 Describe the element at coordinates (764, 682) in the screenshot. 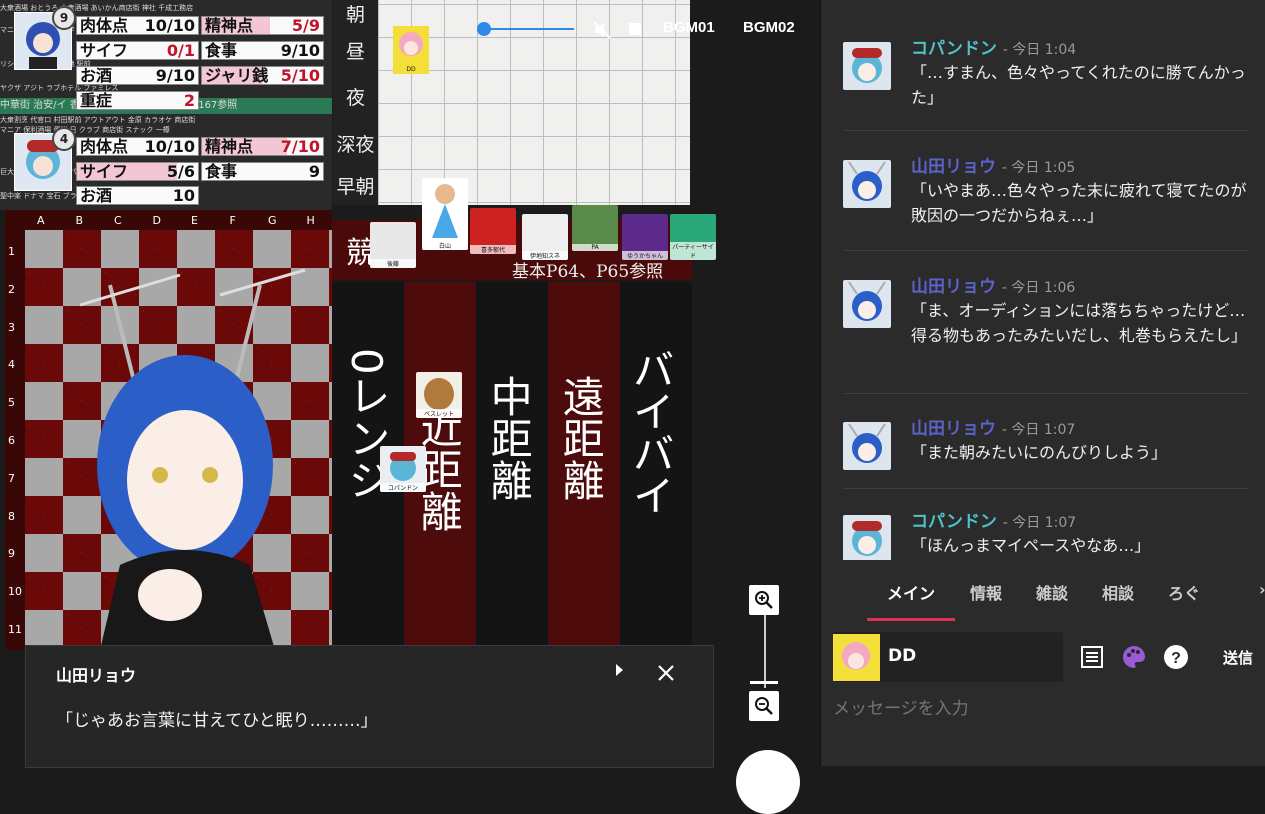

I see `zoom-slider-handle` at that location.